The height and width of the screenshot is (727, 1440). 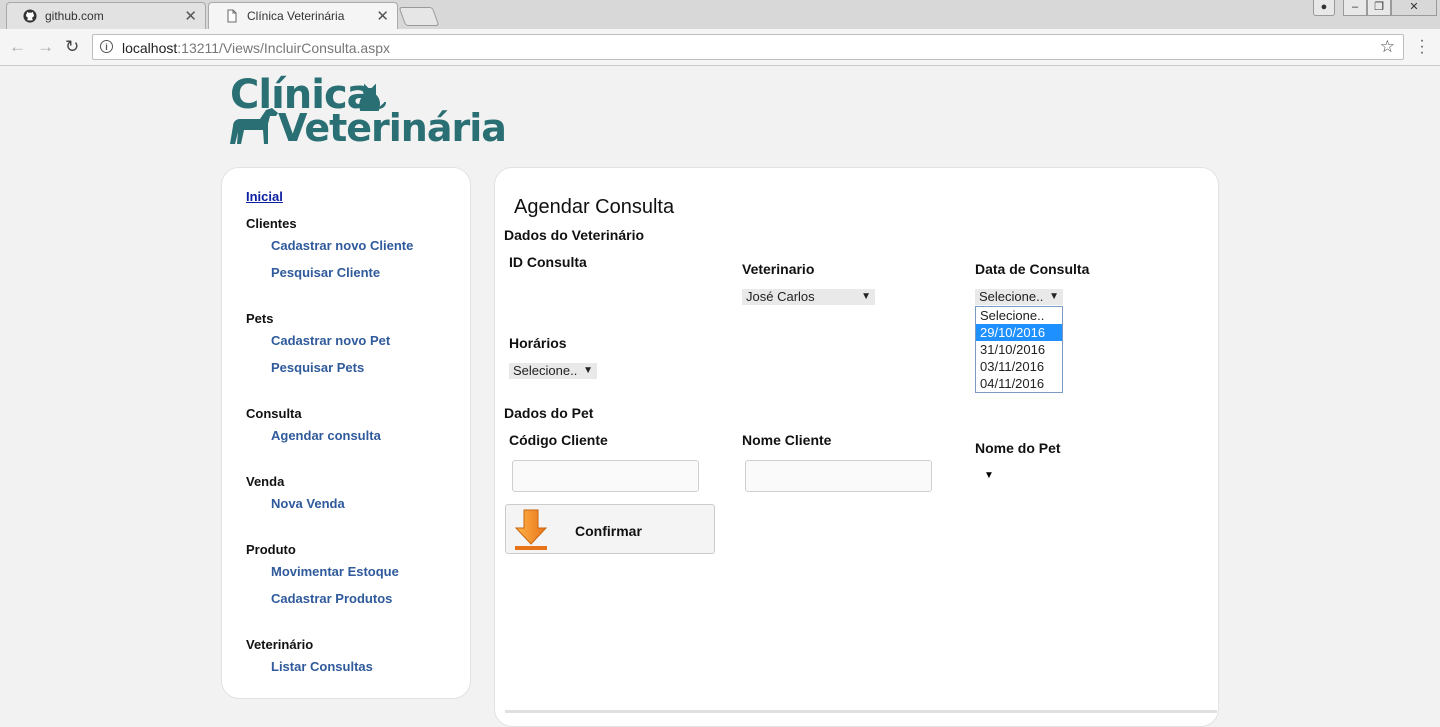 I want to click on date-option: 31/10/2016, so click(x=1019, y=349).